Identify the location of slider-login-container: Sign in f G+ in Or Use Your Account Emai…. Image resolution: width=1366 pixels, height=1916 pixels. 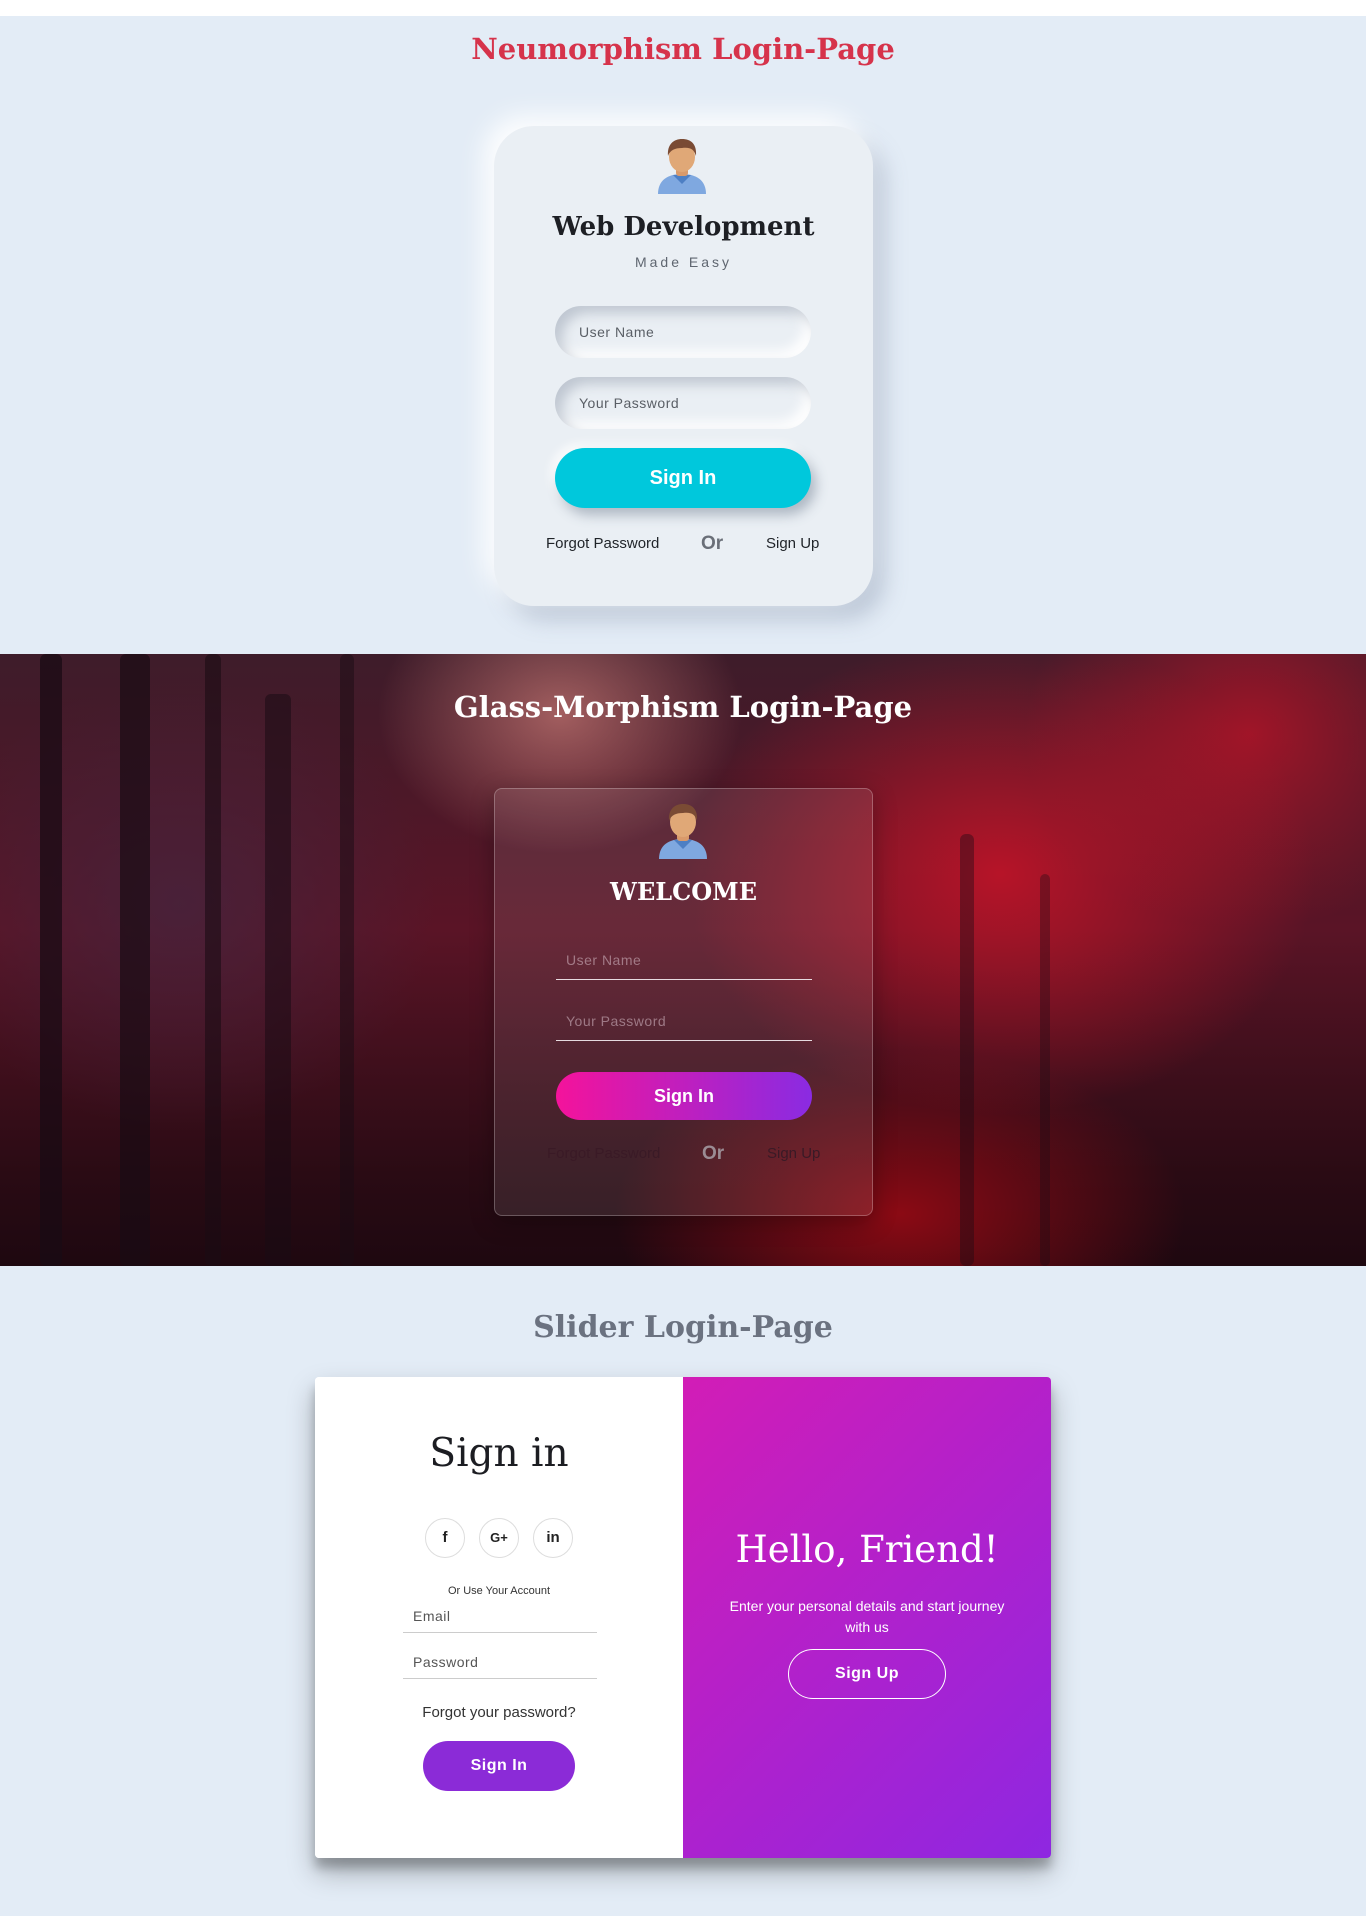
(683, 1617).